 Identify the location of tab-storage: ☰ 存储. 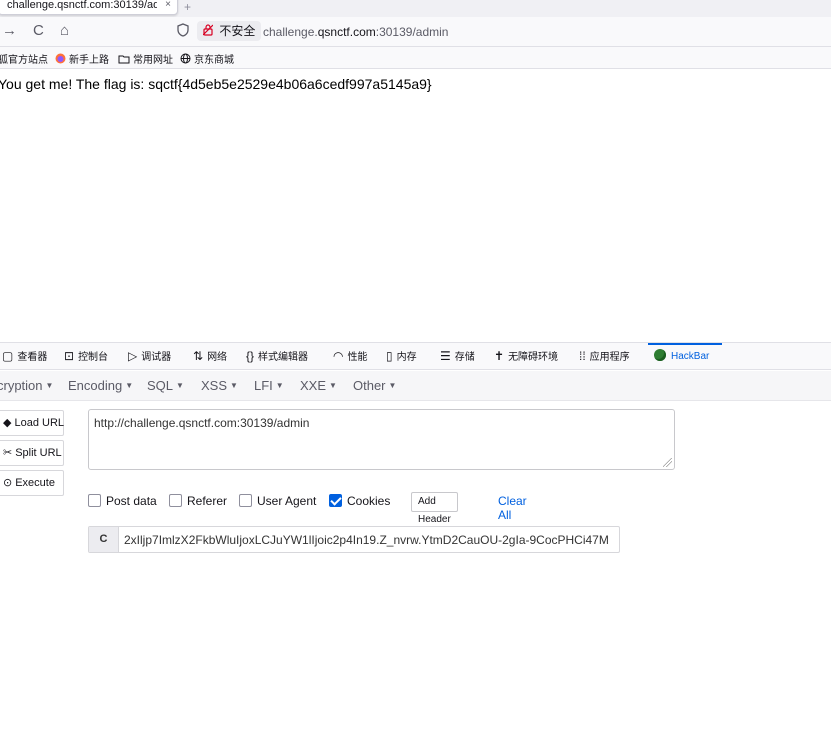
(457, 356).